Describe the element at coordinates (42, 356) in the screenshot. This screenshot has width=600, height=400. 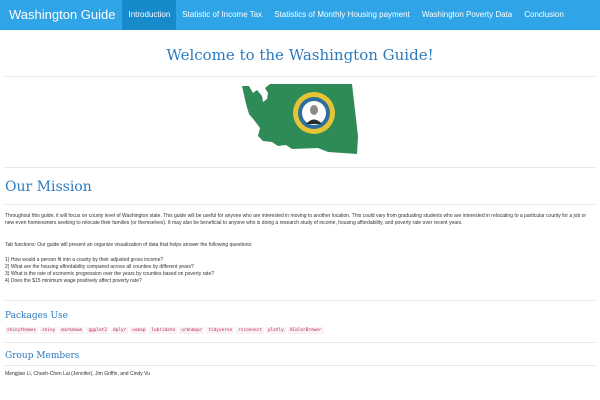
I see `group-members-heading: Group Members` at that location.